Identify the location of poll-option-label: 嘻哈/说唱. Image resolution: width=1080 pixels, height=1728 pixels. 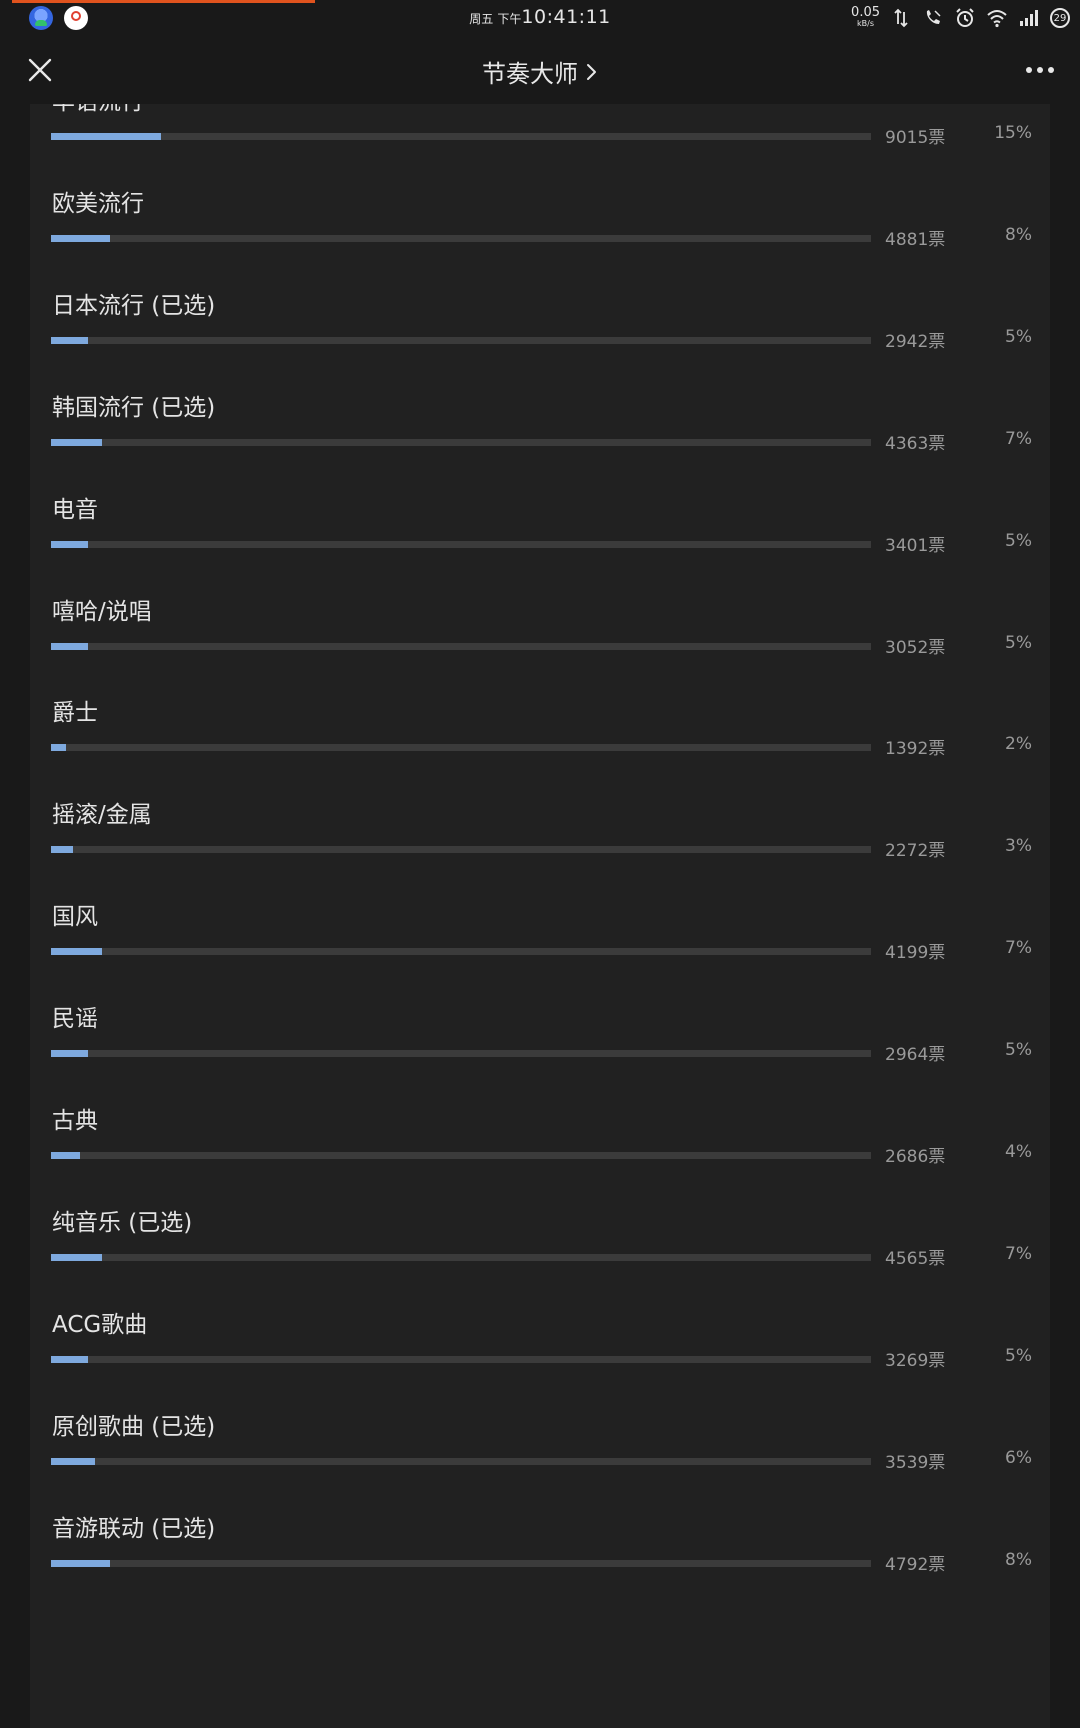
(102, 611).